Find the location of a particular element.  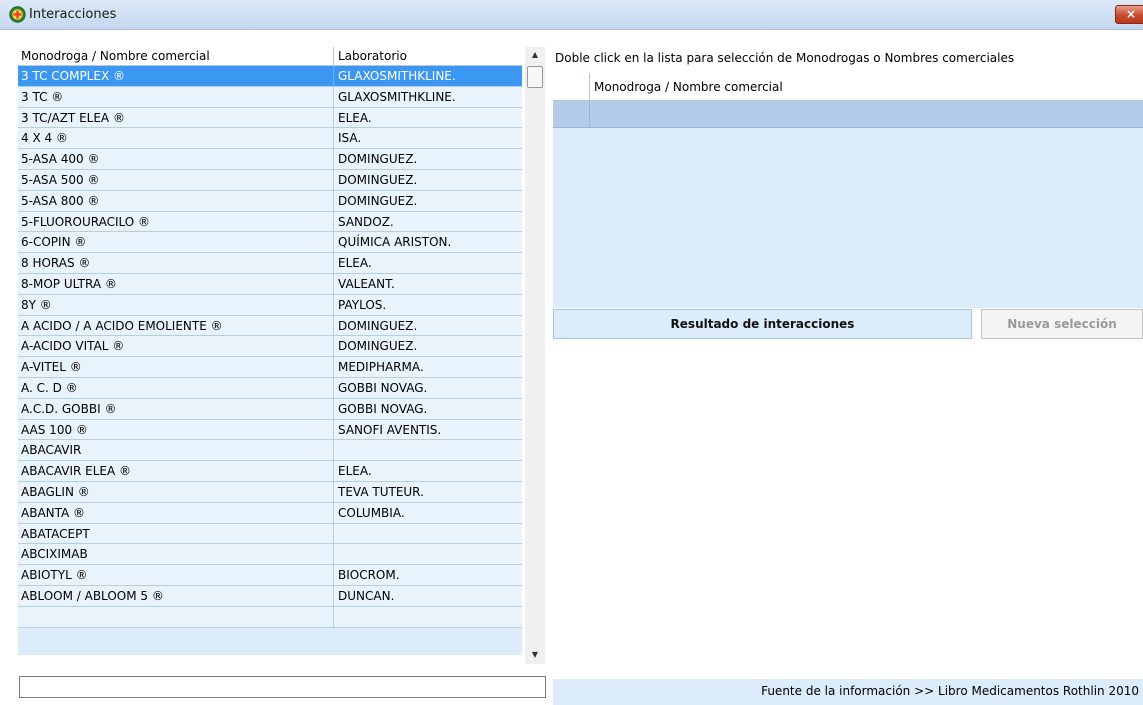

drug-name-cell: A-ACIDO VITAL ® is located at coordinates (73, 346).